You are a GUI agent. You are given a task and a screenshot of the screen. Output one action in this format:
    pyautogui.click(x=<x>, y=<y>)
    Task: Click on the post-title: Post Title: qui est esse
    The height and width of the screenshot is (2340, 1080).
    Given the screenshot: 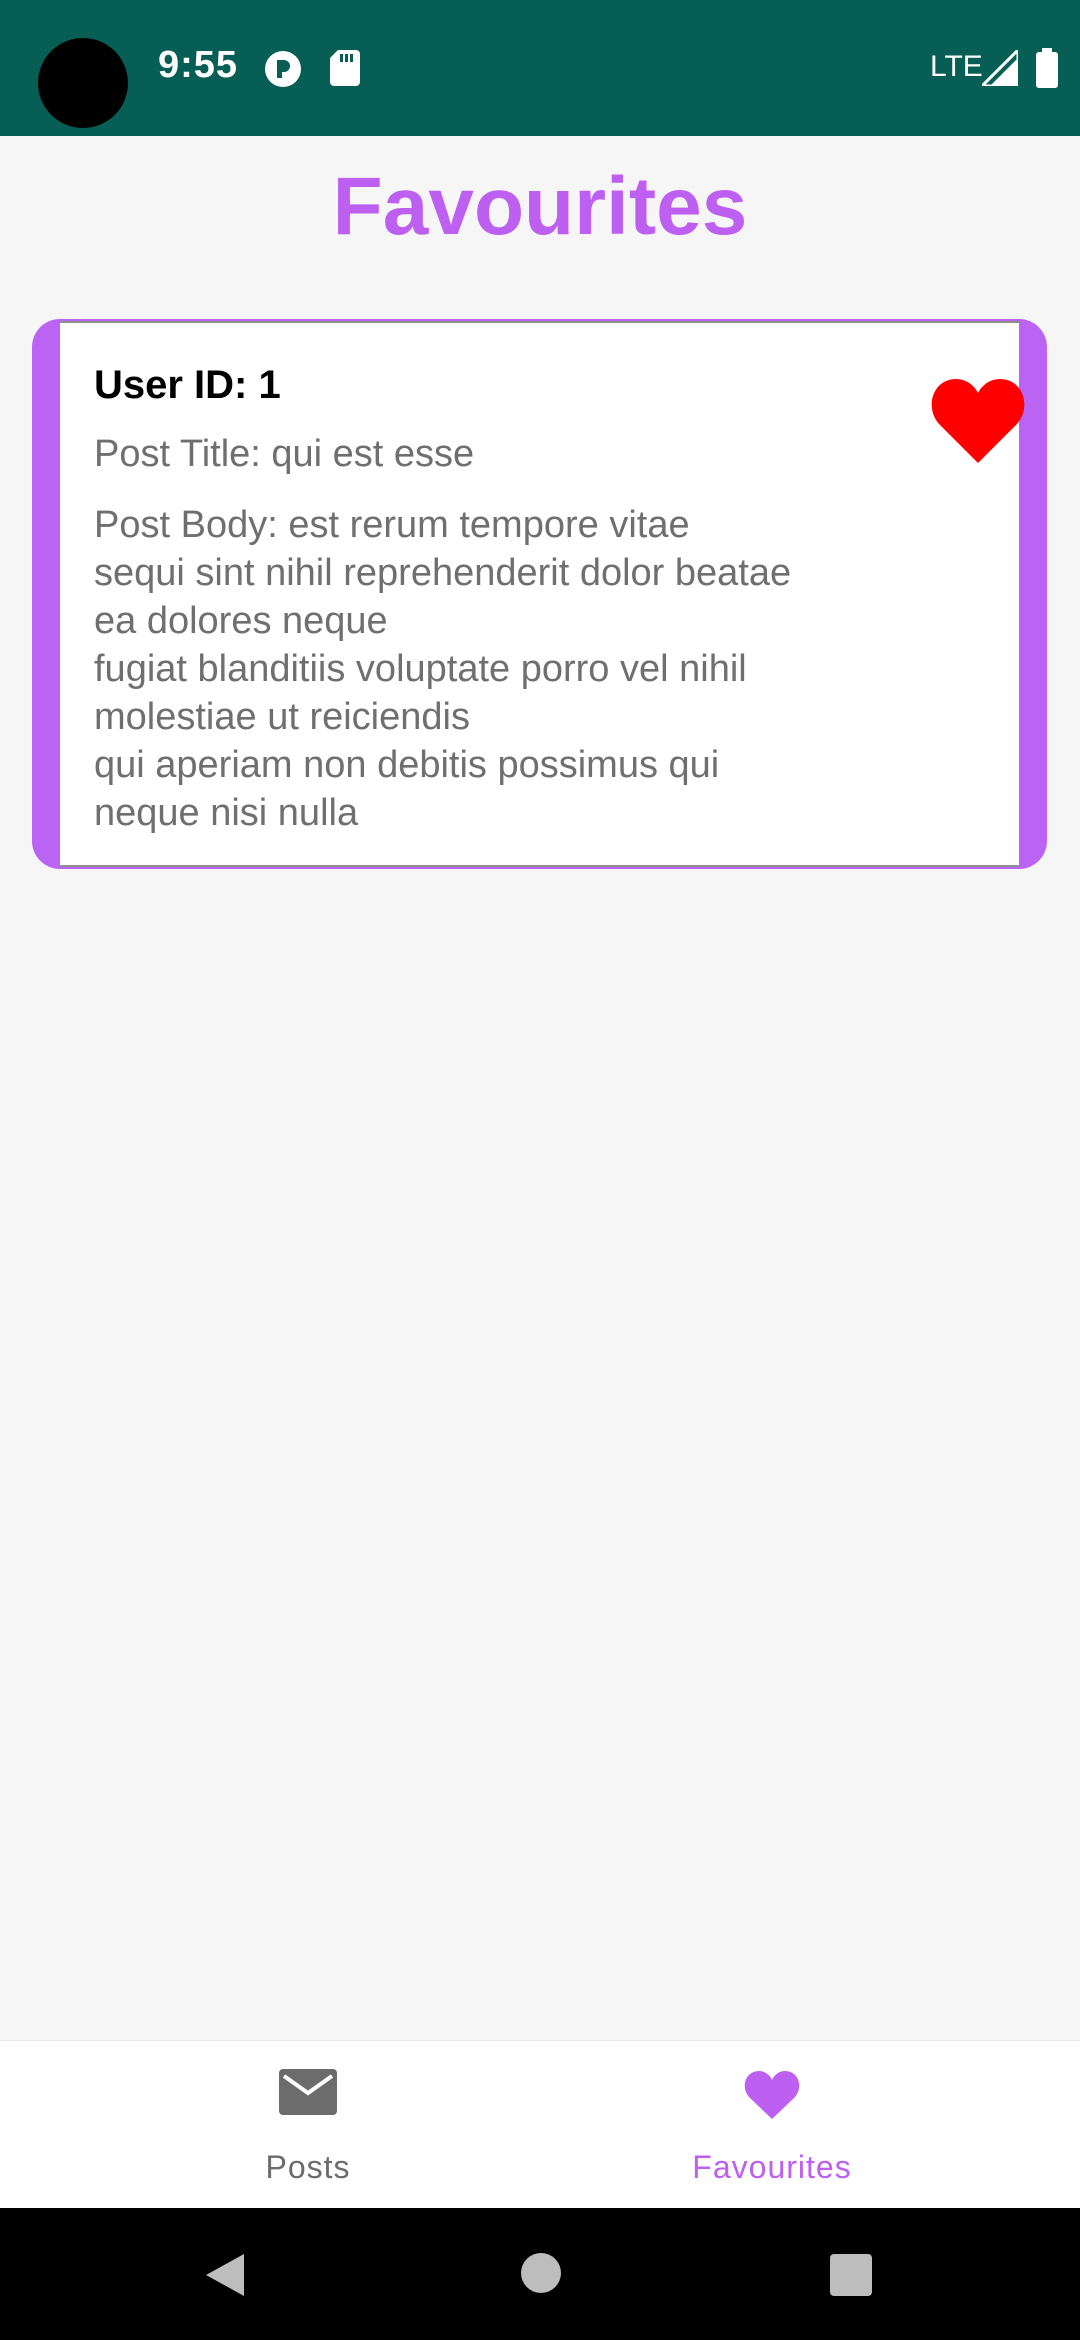 What is the action you would take?
    pyautogui.click(x=284, y=454)
    